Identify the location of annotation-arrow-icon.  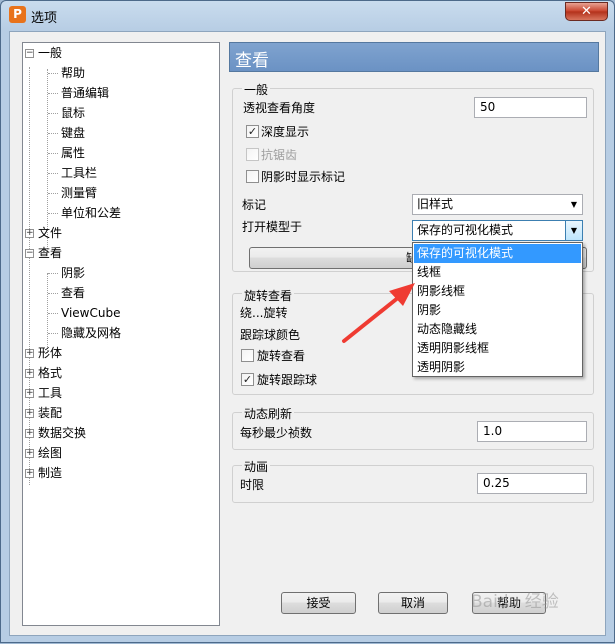
(378, 313).